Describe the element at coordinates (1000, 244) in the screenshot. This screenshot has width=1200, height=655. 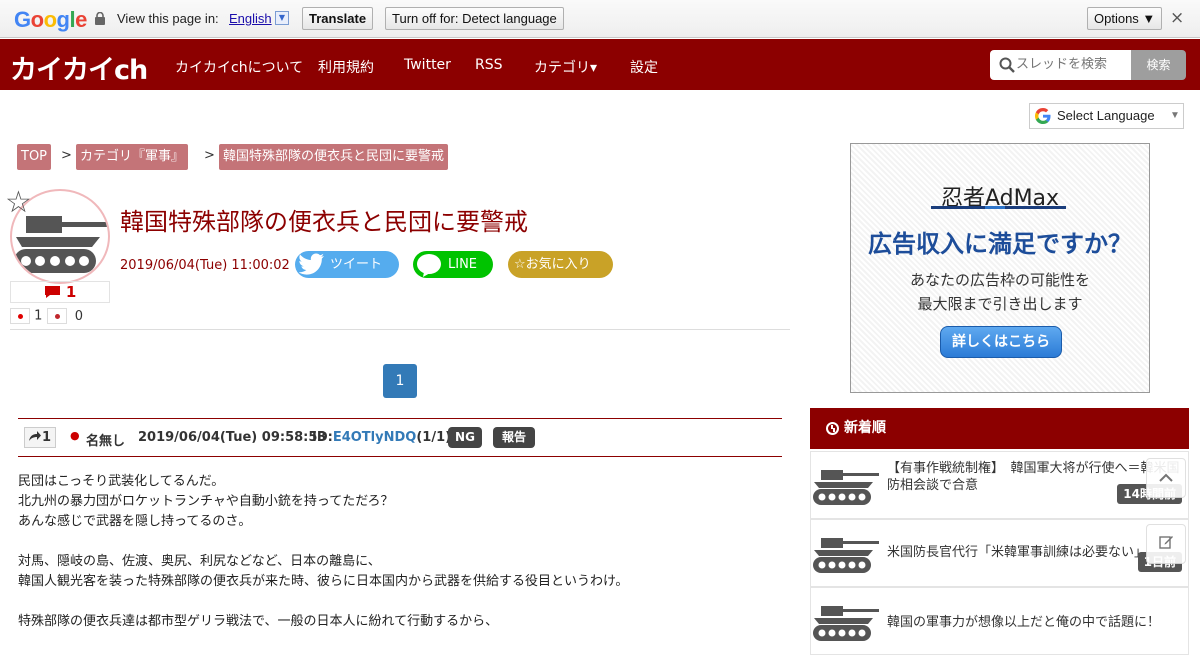
I see `ad-headline: 広告収入に満足ですか？` at that location.